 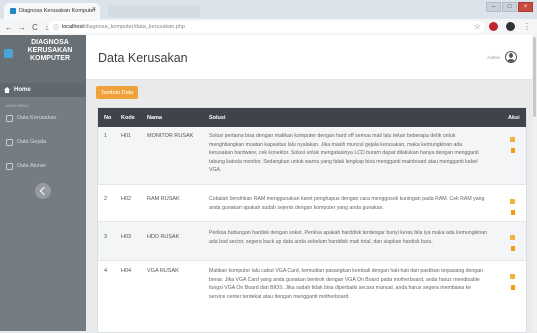 I want to click on cell-no: 2, so click(x=106, y=199).